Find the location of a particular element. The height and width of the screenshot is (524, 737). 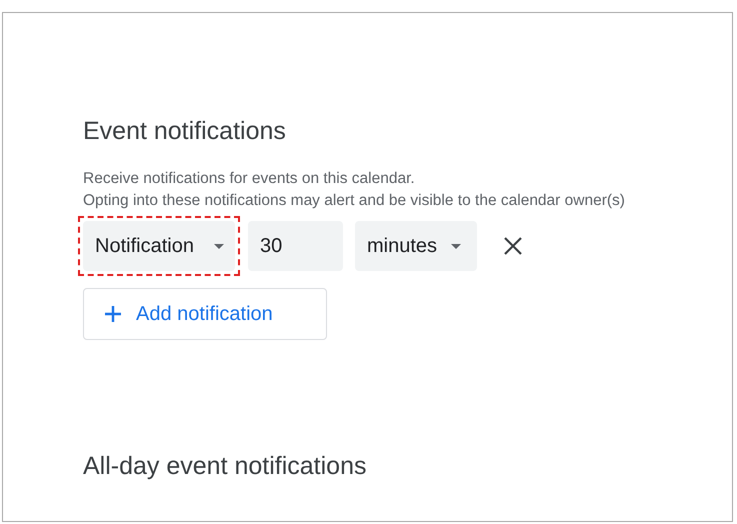

description-text: Opting into these notifications may alert and be visible to the calendar owner(s) is located at coordinates (354, 201).